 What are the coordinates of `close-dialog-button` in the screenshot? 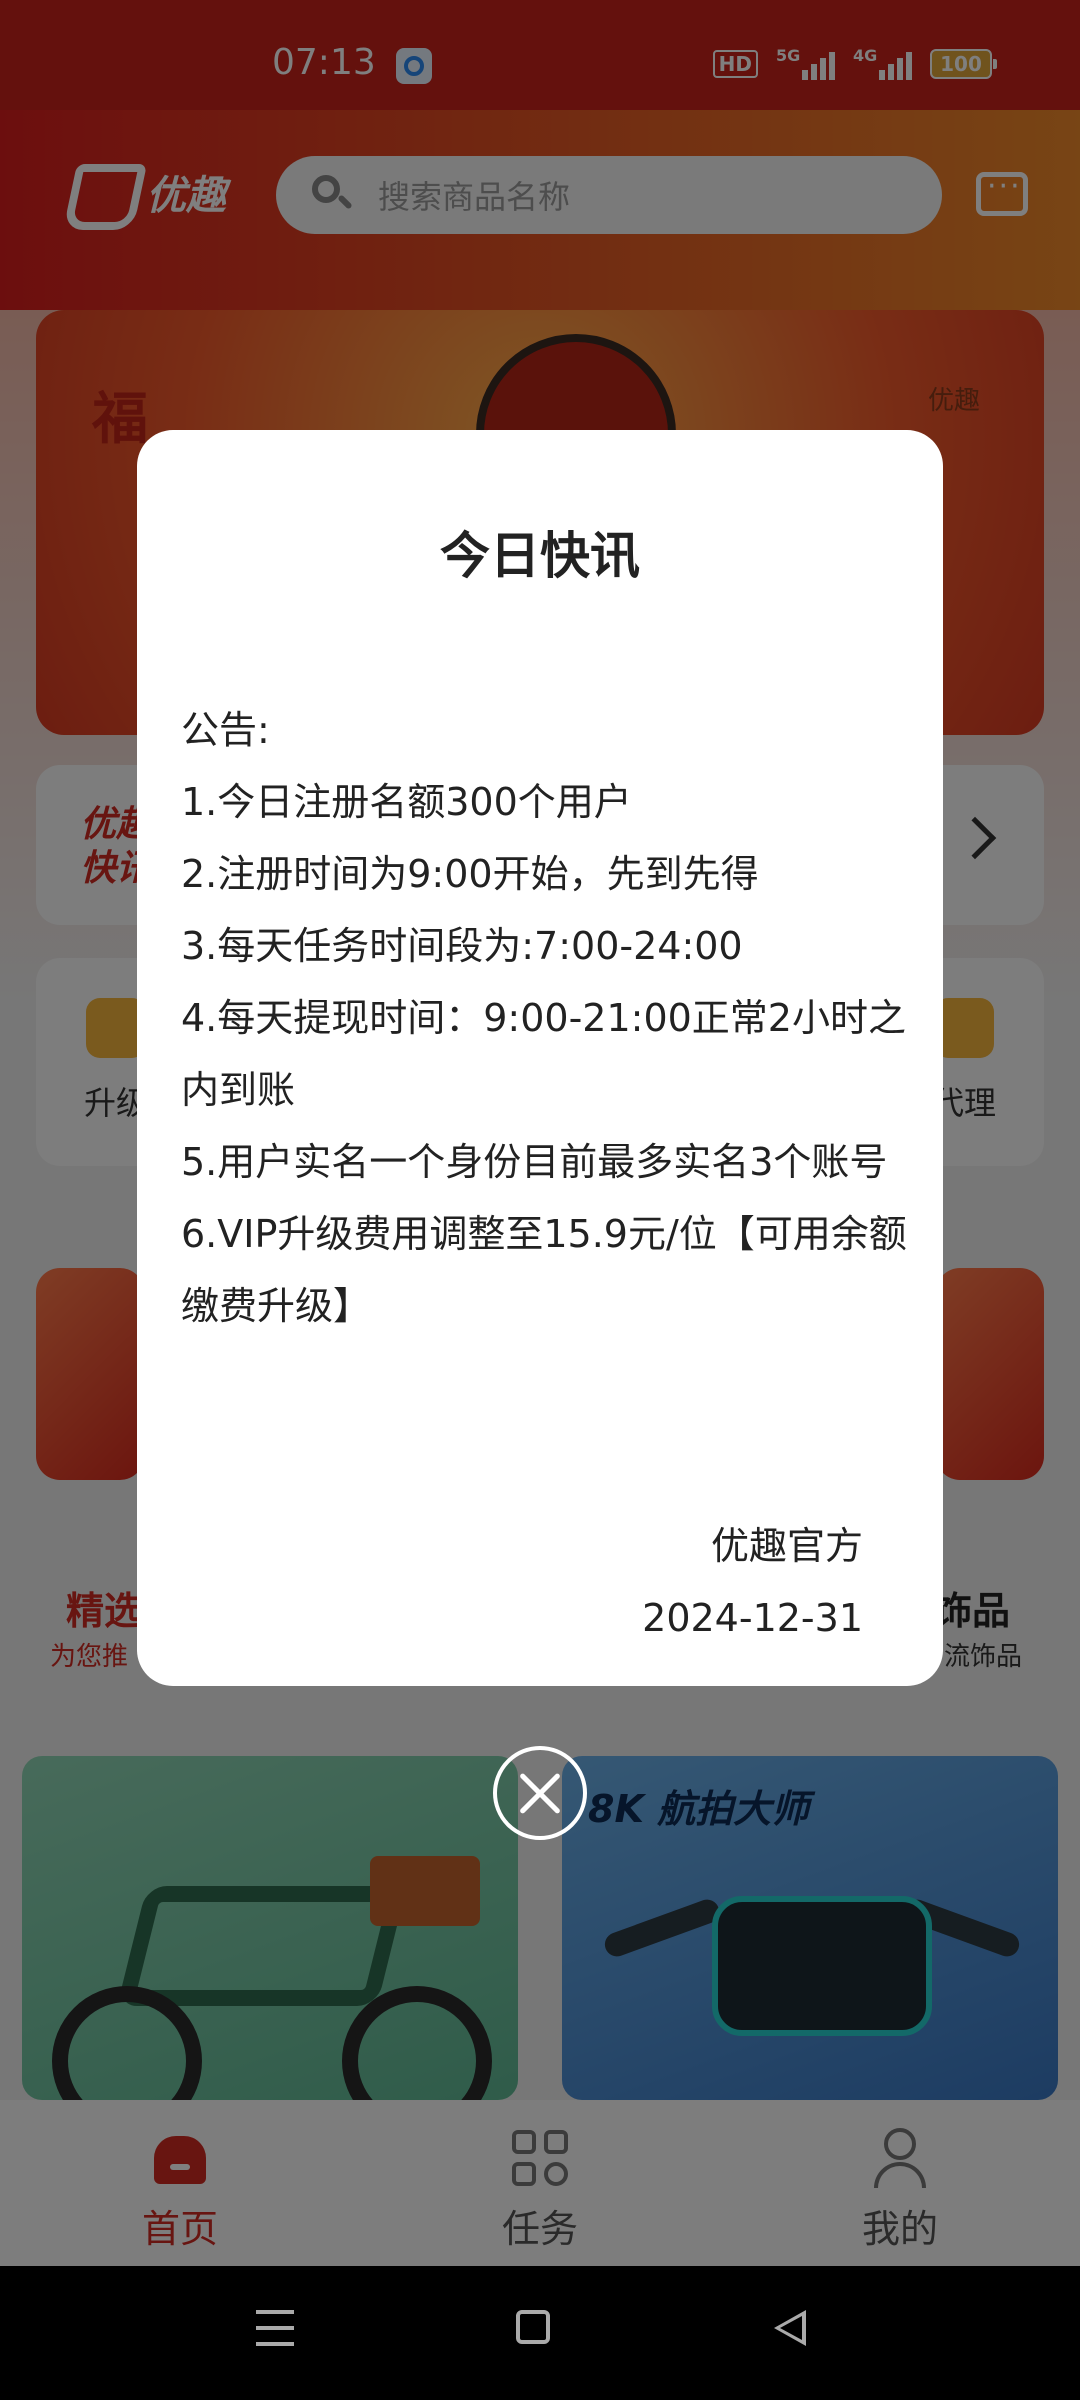 It's located at (540, 1793).